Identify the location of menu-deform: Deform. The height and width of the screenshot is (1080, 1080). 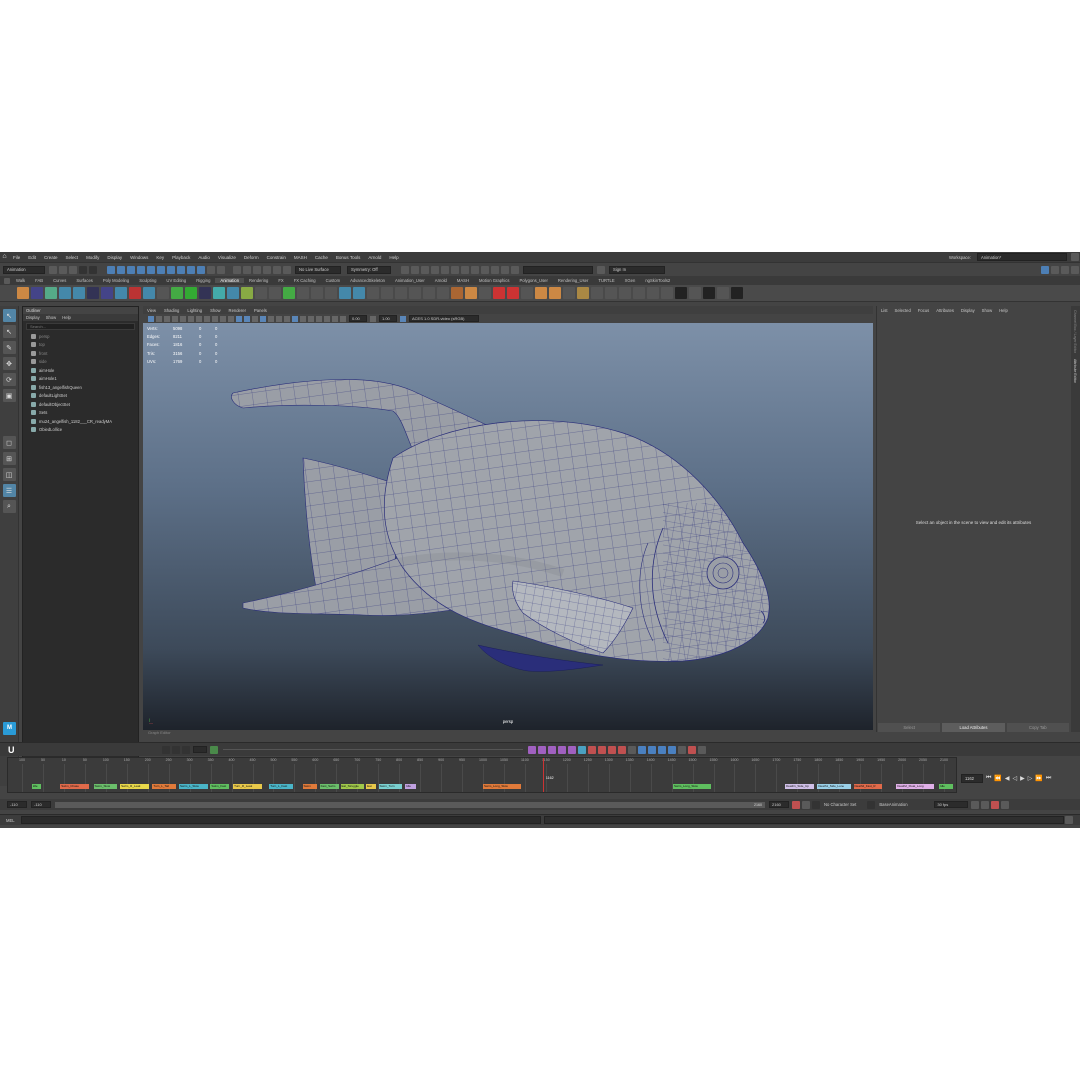
(251, 257).